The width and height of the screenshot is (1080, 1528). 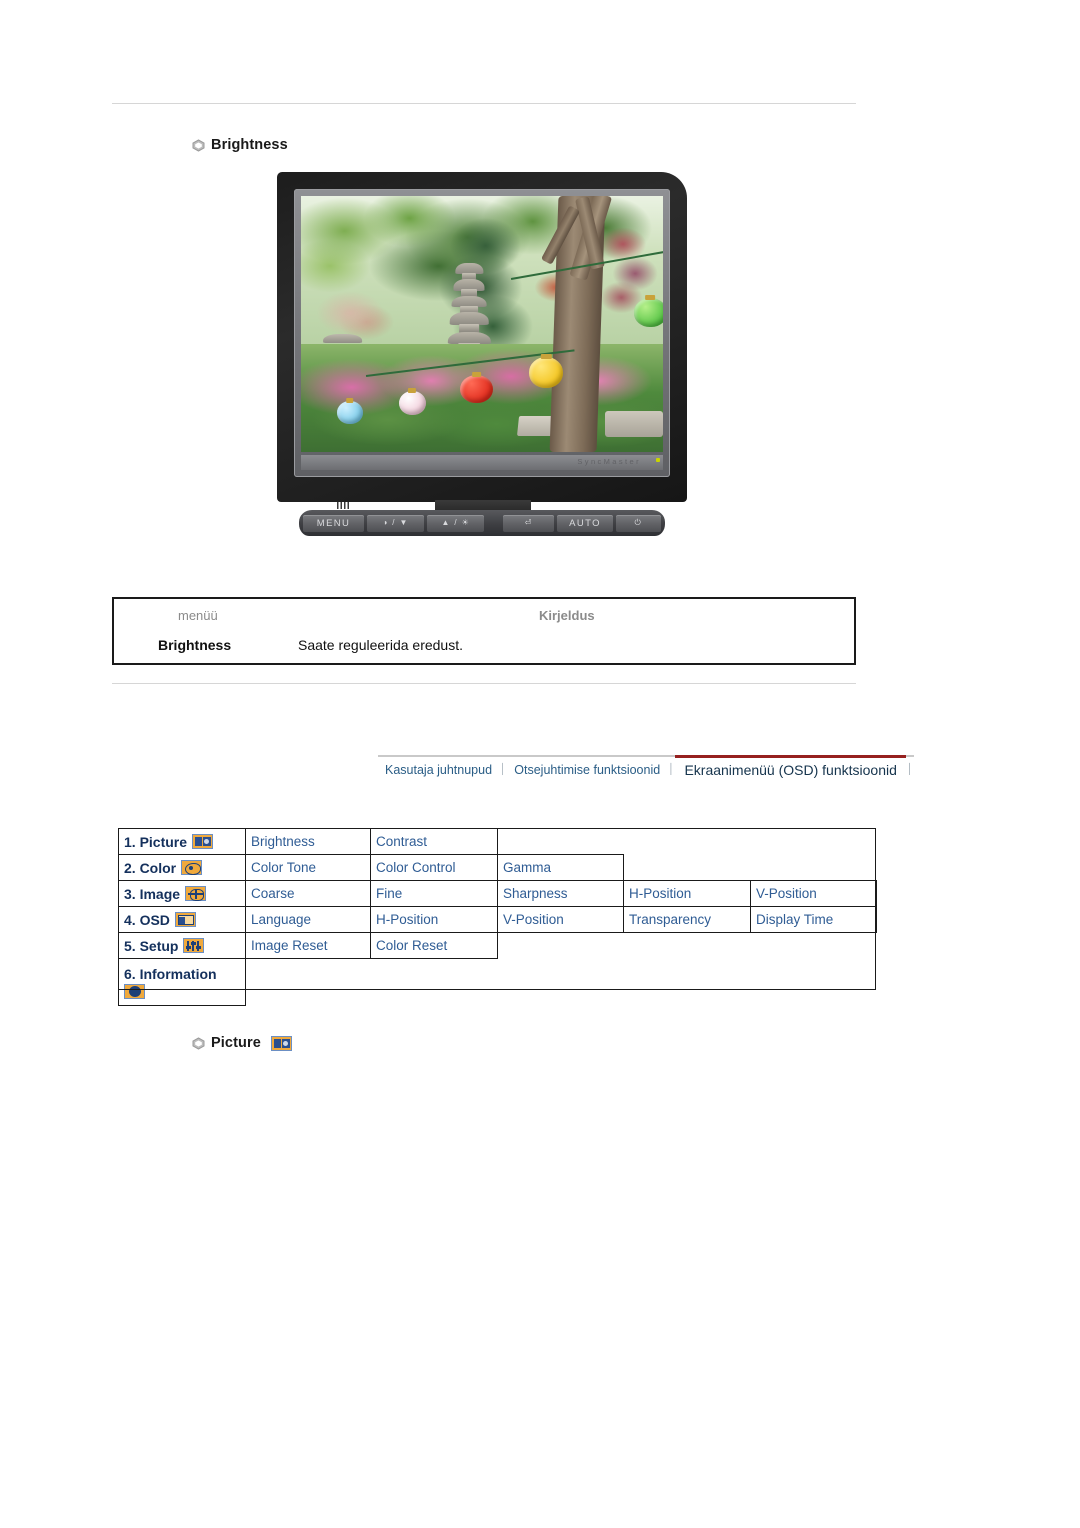 What do you see at coordinates (434, 893) in the screenshot?
I see `osd-item-fine: Fine` at bounding box center [434, 893].